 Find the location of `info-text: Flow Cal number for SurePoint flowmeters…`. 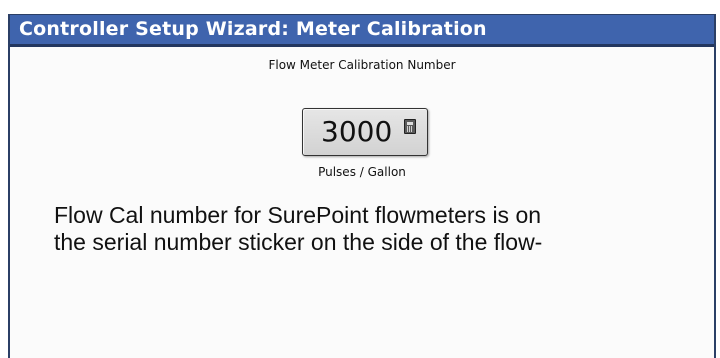

info-text: Flow Cal number for SurePoint flowmeters… is located at coordinates (374, 229).